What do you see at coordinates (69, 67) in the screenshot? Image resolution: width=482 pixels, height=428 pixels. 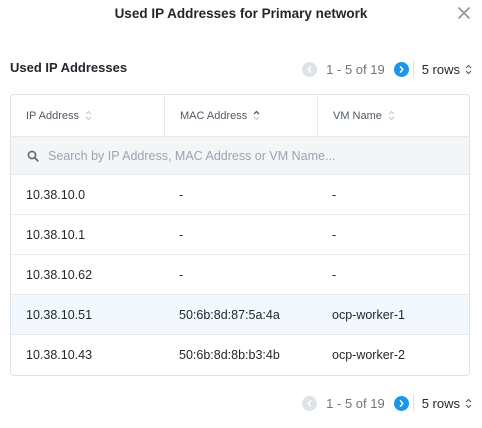 I see `section-title: Used IP Addresses` at bounding box center [69, 67].